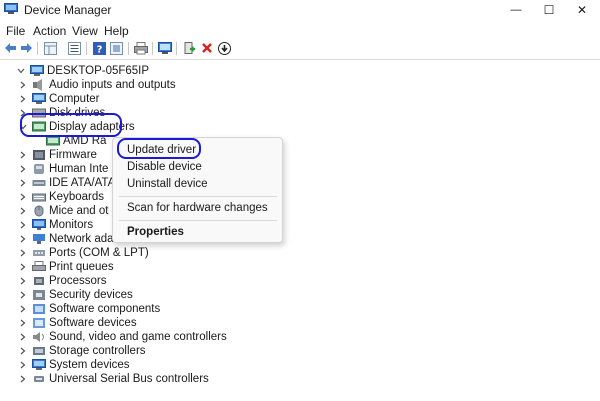  Describe the element at coordinates (91, 295) in the screenshot. I see `tree-item-label: Security devices` at that location.